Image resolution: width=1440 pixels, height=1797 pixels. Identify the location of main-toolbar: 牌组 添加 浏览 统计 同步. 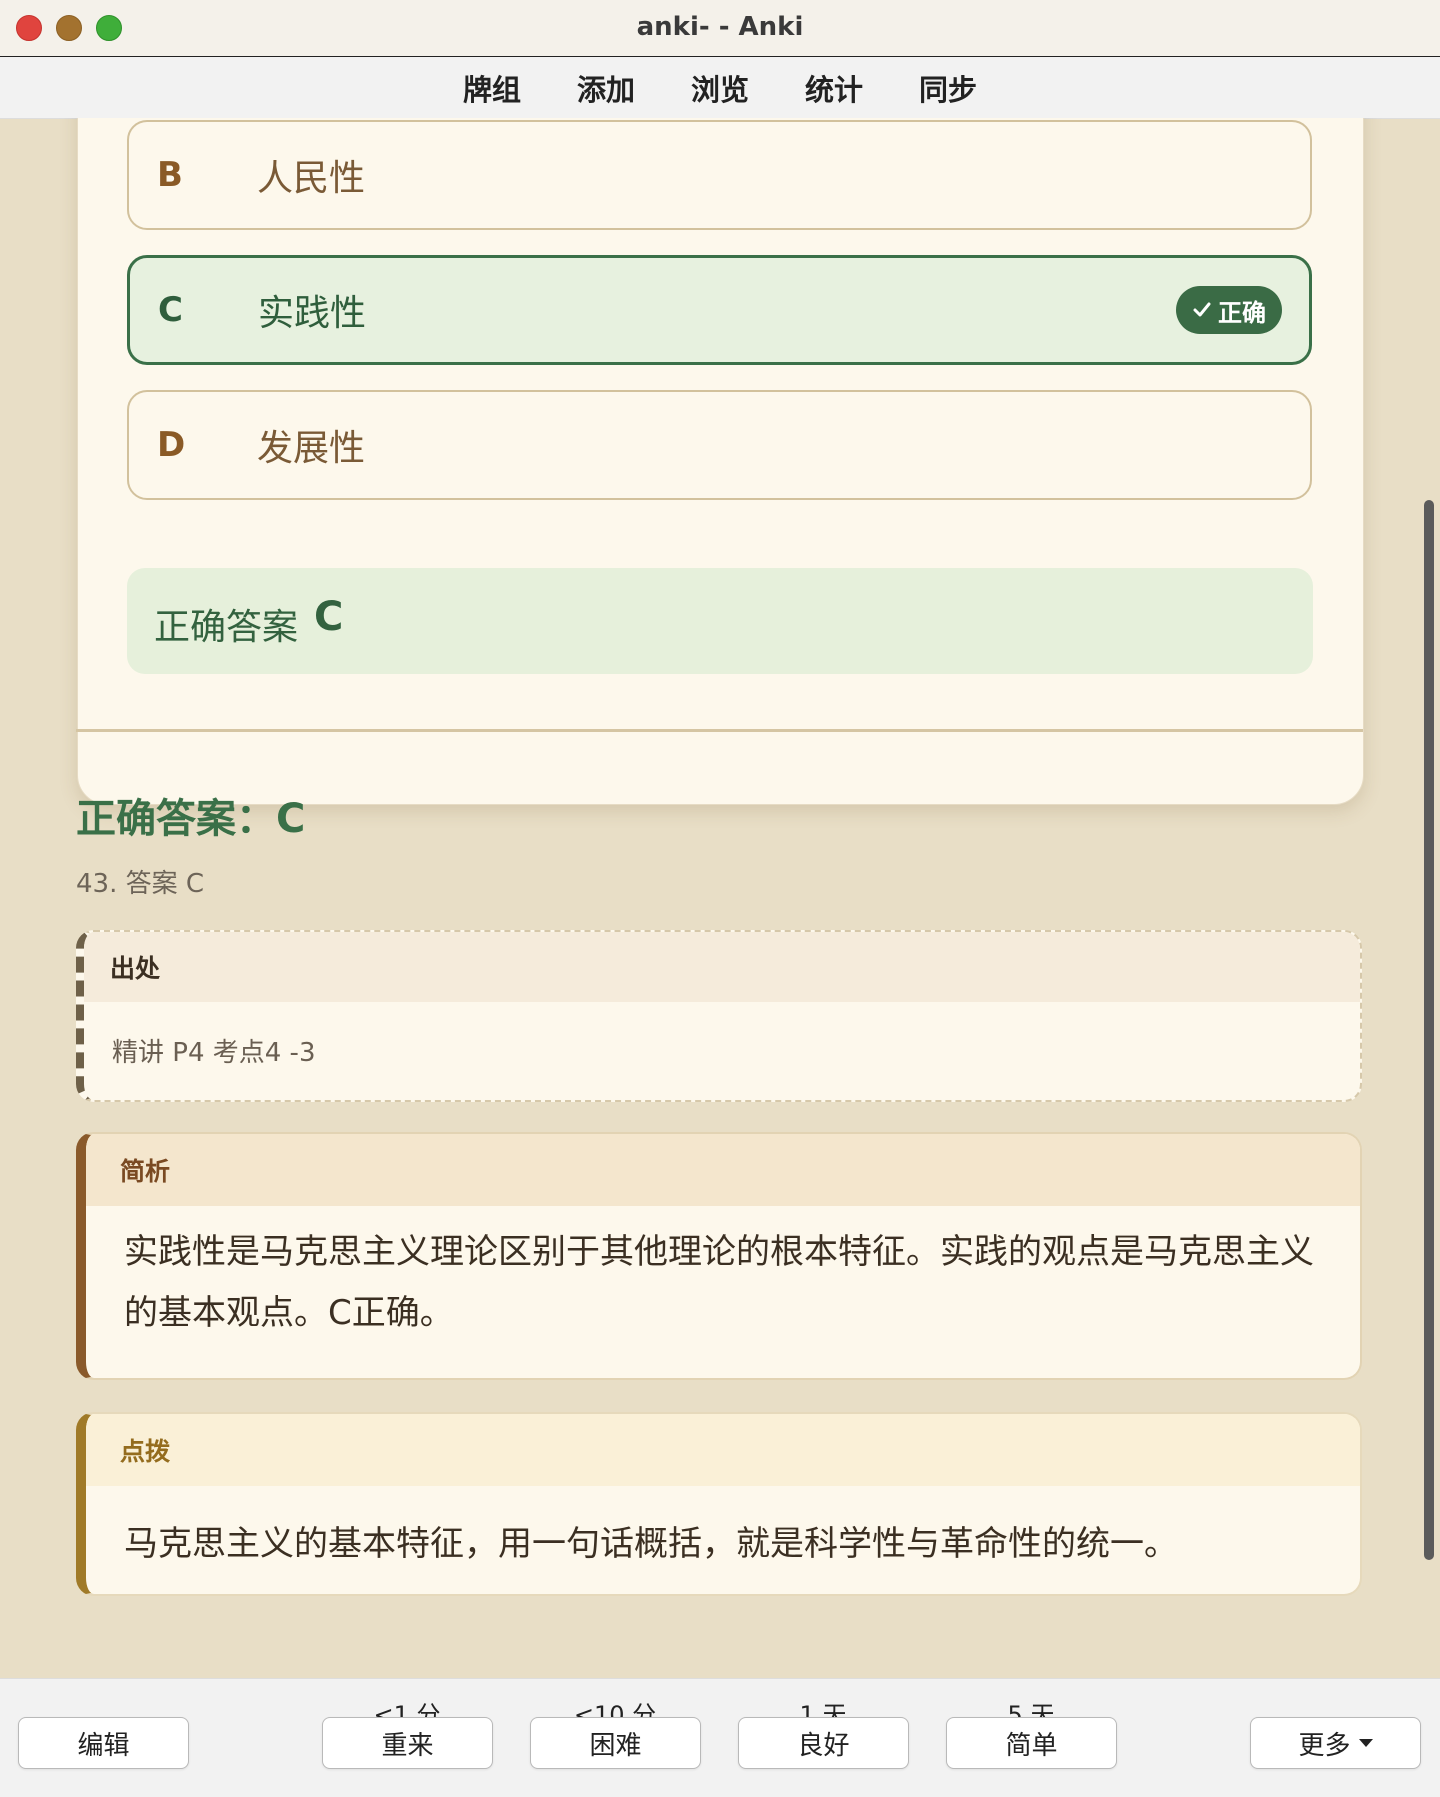
(720, 88).